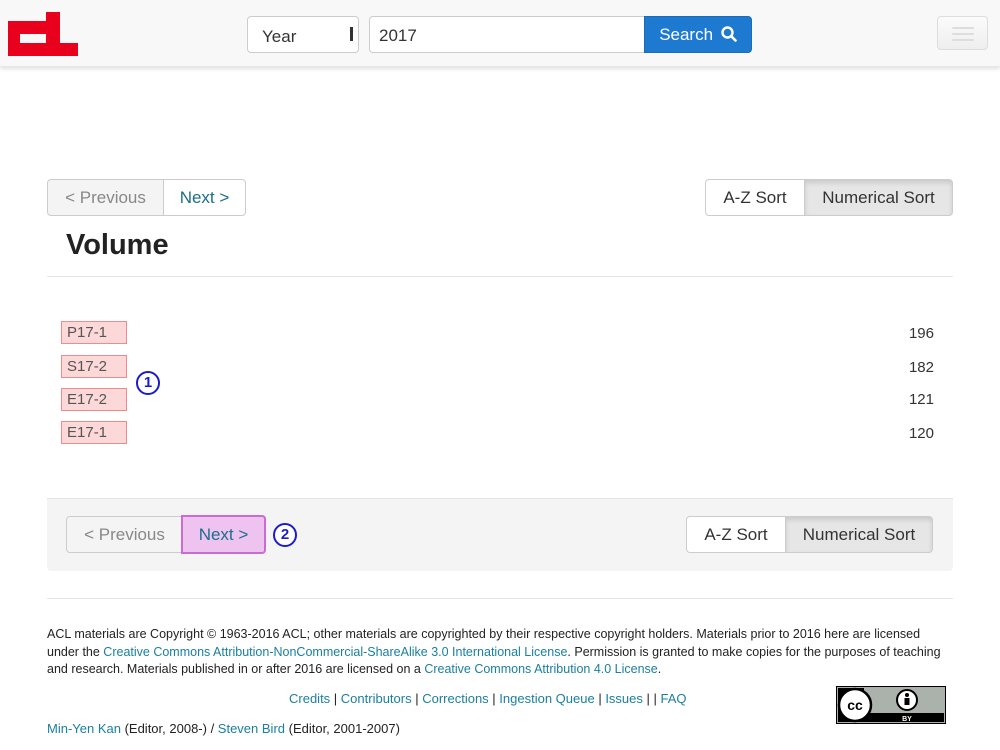 The image size is (1000, 750). Describe the element at coordinates (736, 534) in the screenshot. I see `az-sort-button-bottom: A-Z Sort` at that location.